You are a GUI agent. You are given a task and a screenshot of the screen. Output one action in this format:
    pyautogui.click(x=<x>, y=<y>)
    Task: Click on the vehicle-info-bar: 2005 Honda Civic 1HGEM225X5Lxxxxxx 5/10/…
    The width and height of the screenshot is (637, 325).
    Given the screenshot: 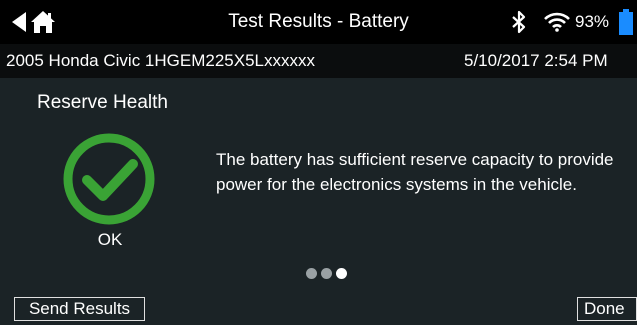 What is the action you would take?
    pyautogui.click(x=318, y=61)
    